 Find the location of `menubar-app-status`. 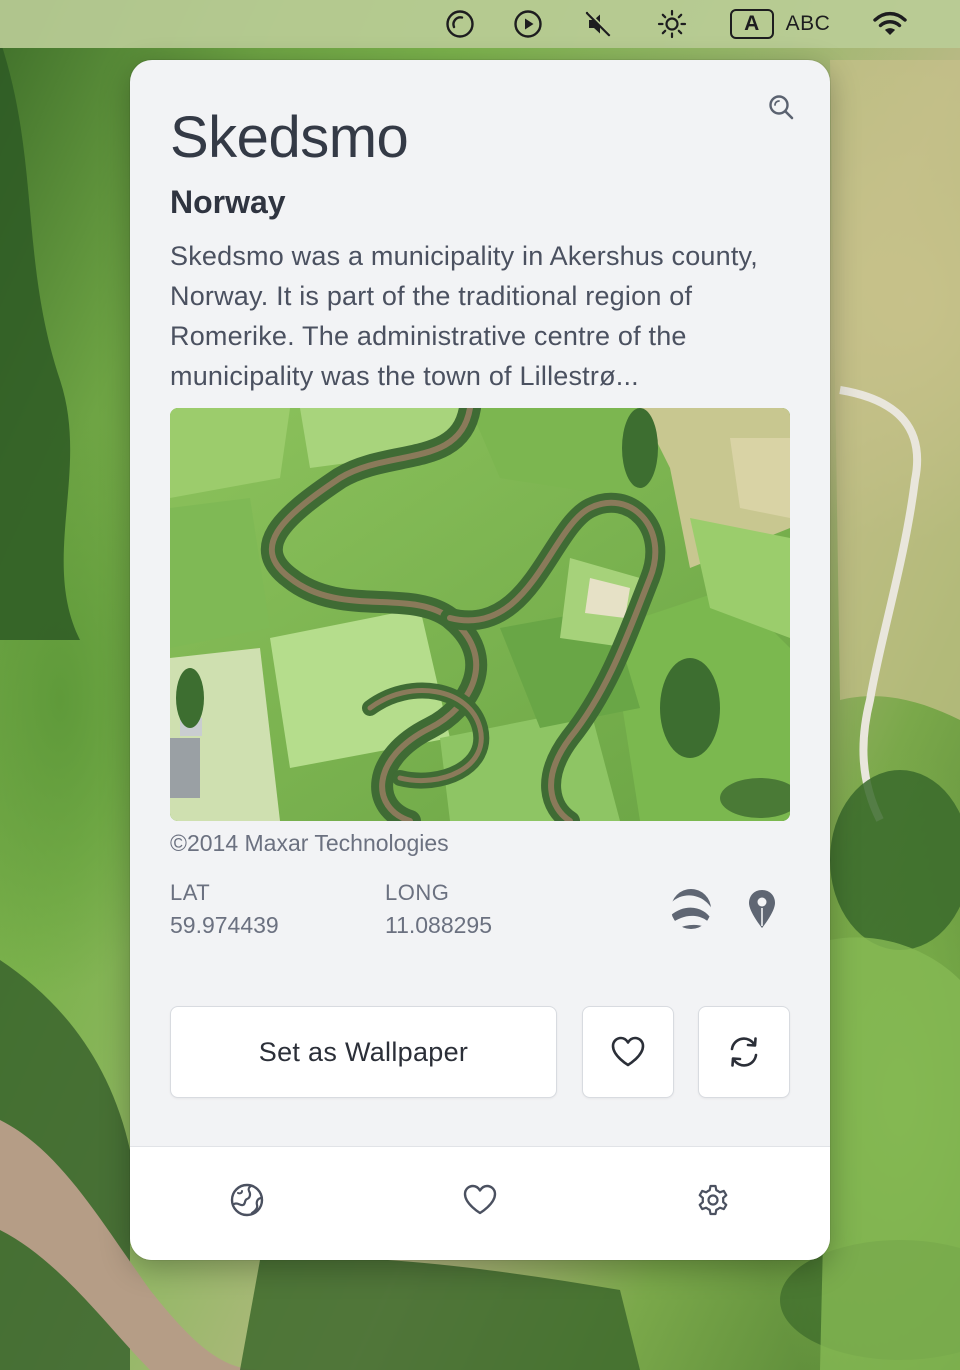

menubar-app-status is located at coordinates (460, 24).